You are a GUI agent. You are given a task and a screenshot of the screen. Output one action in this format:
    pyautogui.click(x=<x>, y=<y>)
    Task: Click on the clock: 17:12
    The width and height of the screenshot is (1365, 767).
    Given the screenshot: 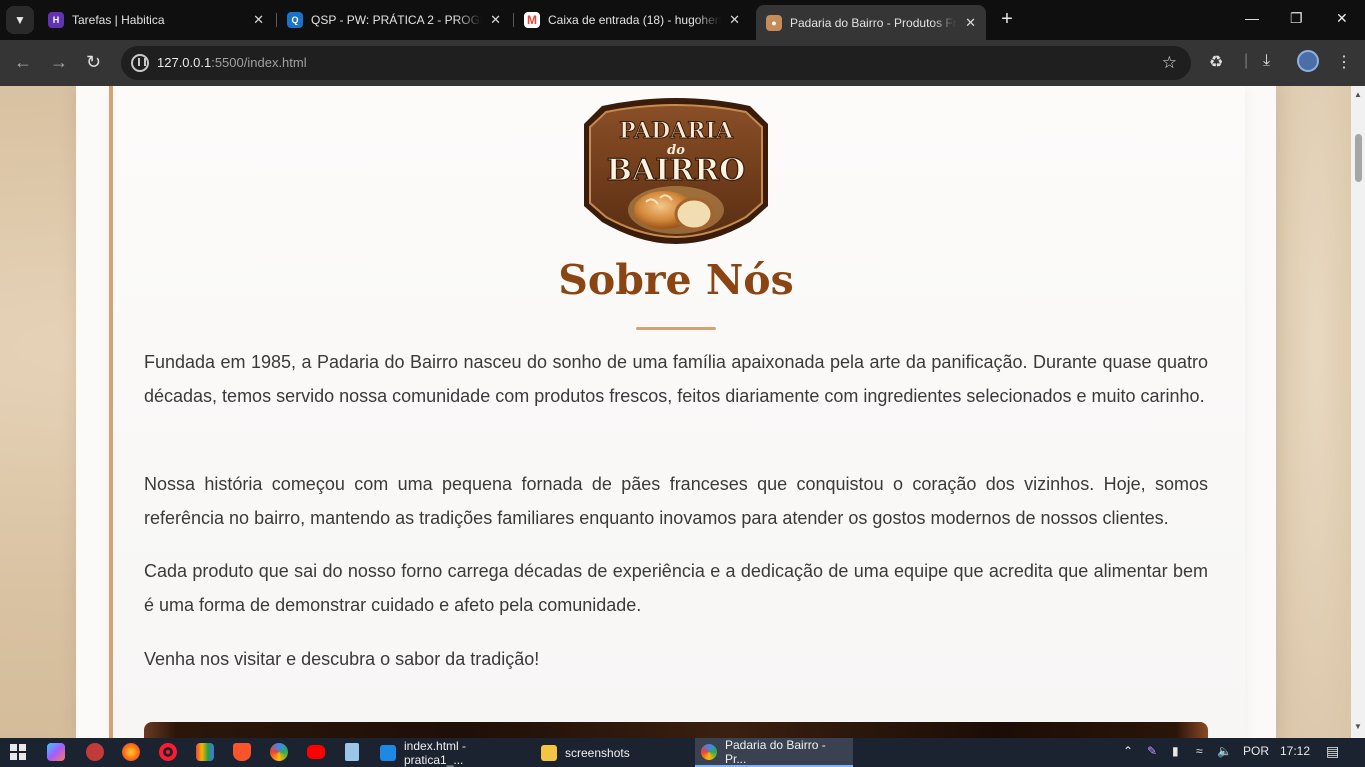 What is the action you would take?
    pyautogui.click(x=1295, y=751)
    